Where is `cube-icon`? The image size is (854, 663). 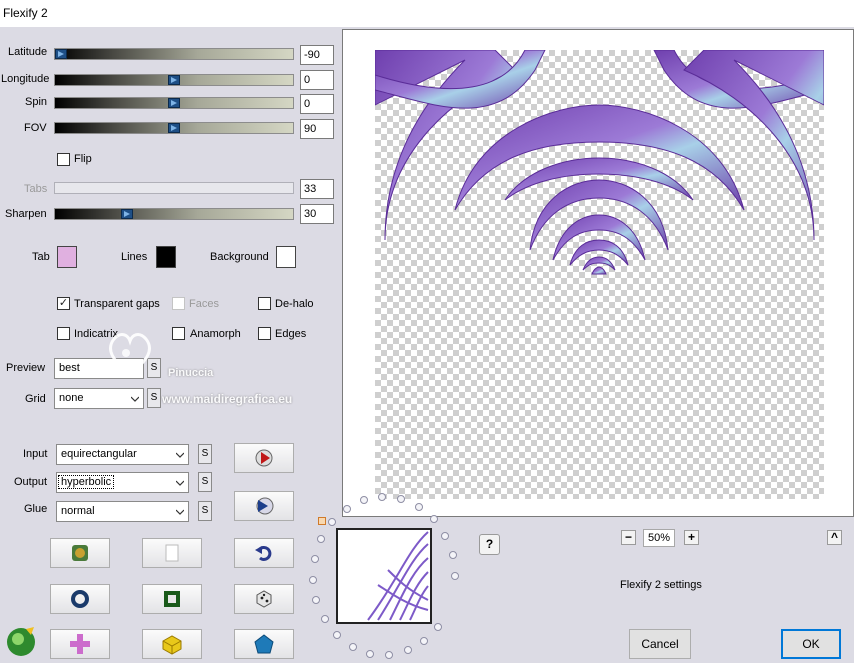
cube-icon is located at coordinates (172, 645).